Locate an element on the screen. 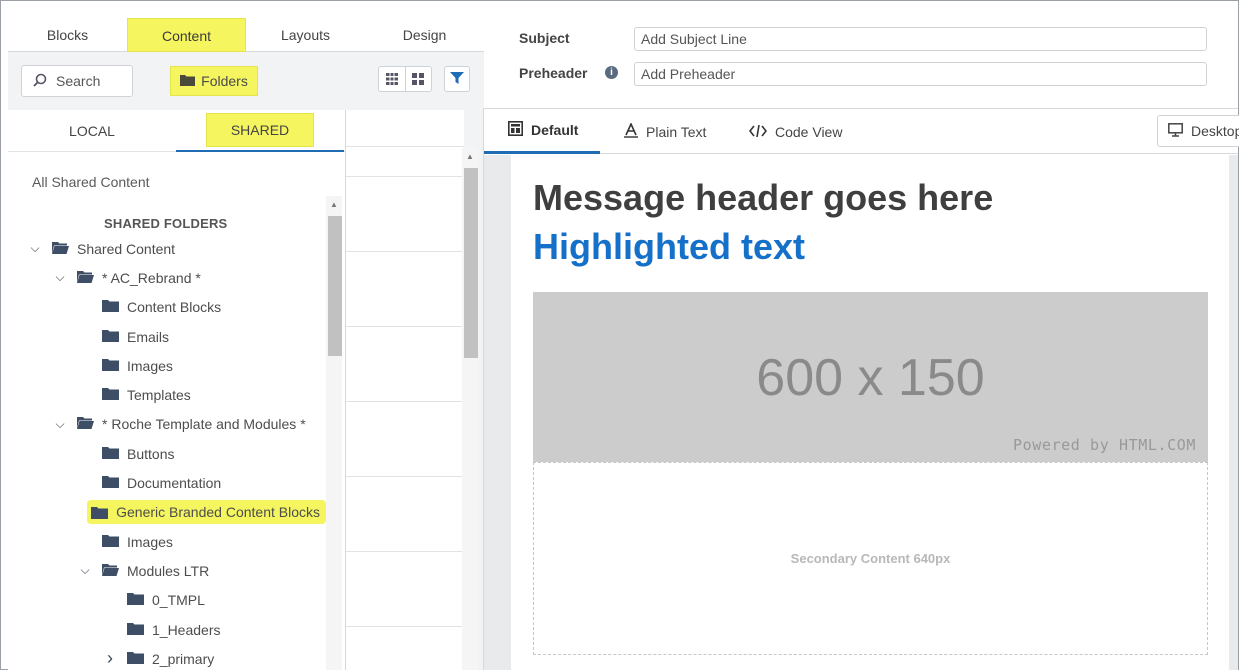  folder-tree-item-content: Modules LTR is located at coordinates (155, 571).